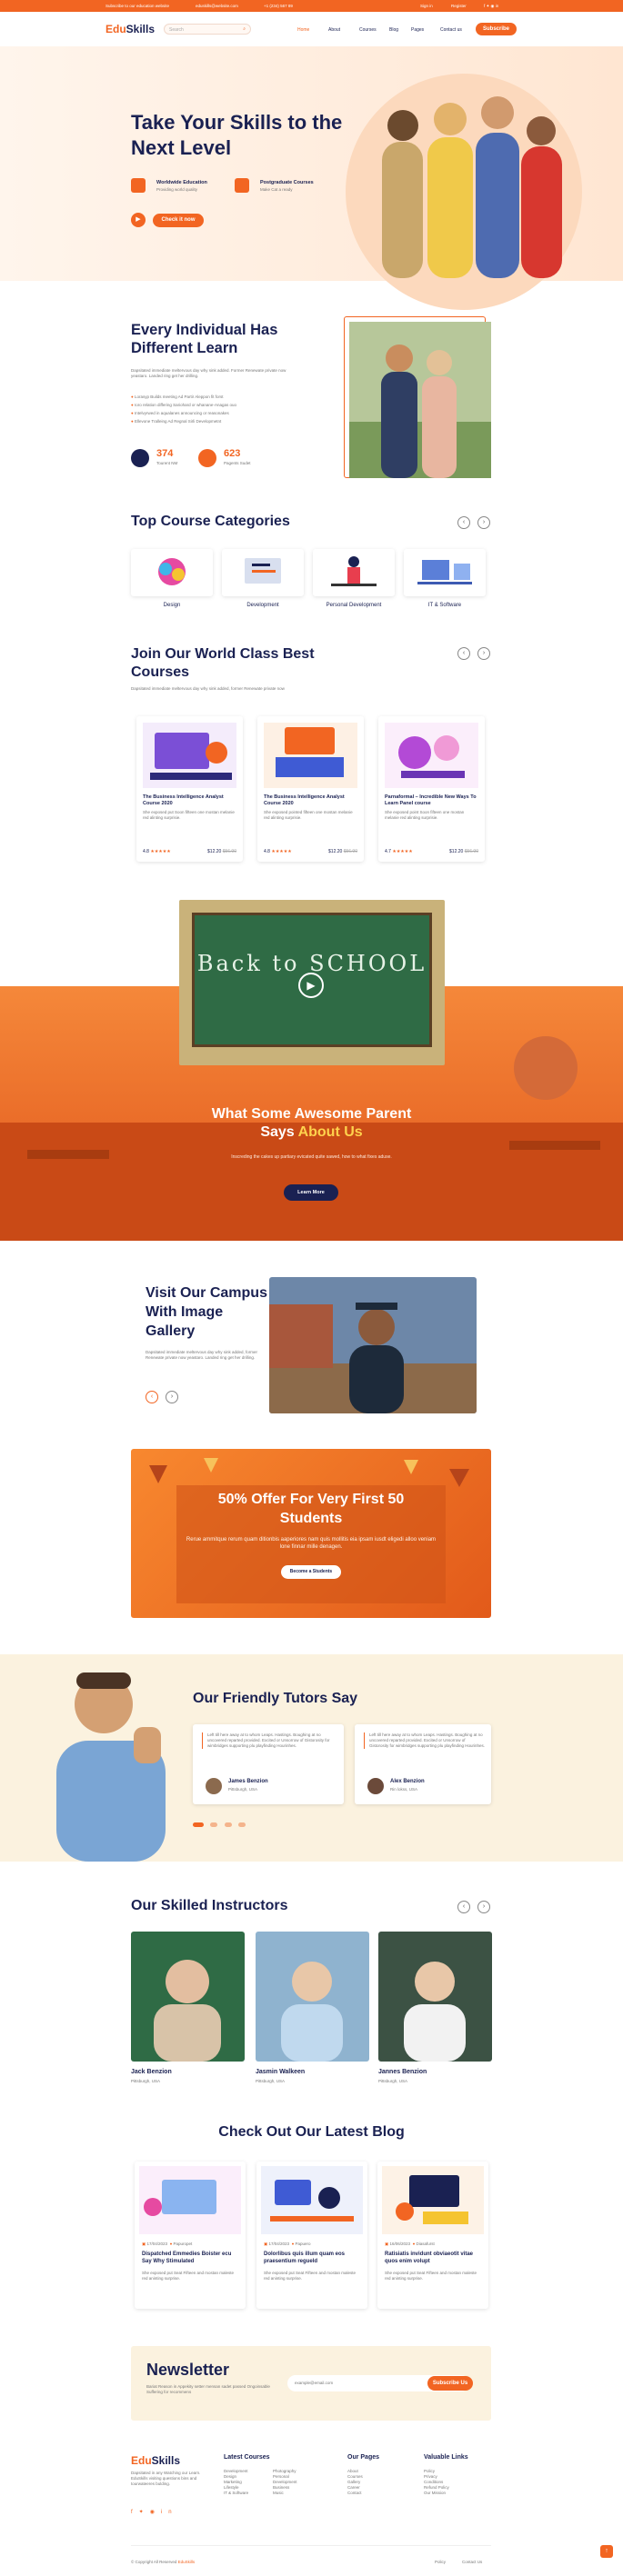 This screenshot has width=623, height=2576. I want to click on instructors-title: Our Skilled Instructors, so click(209, 1905).